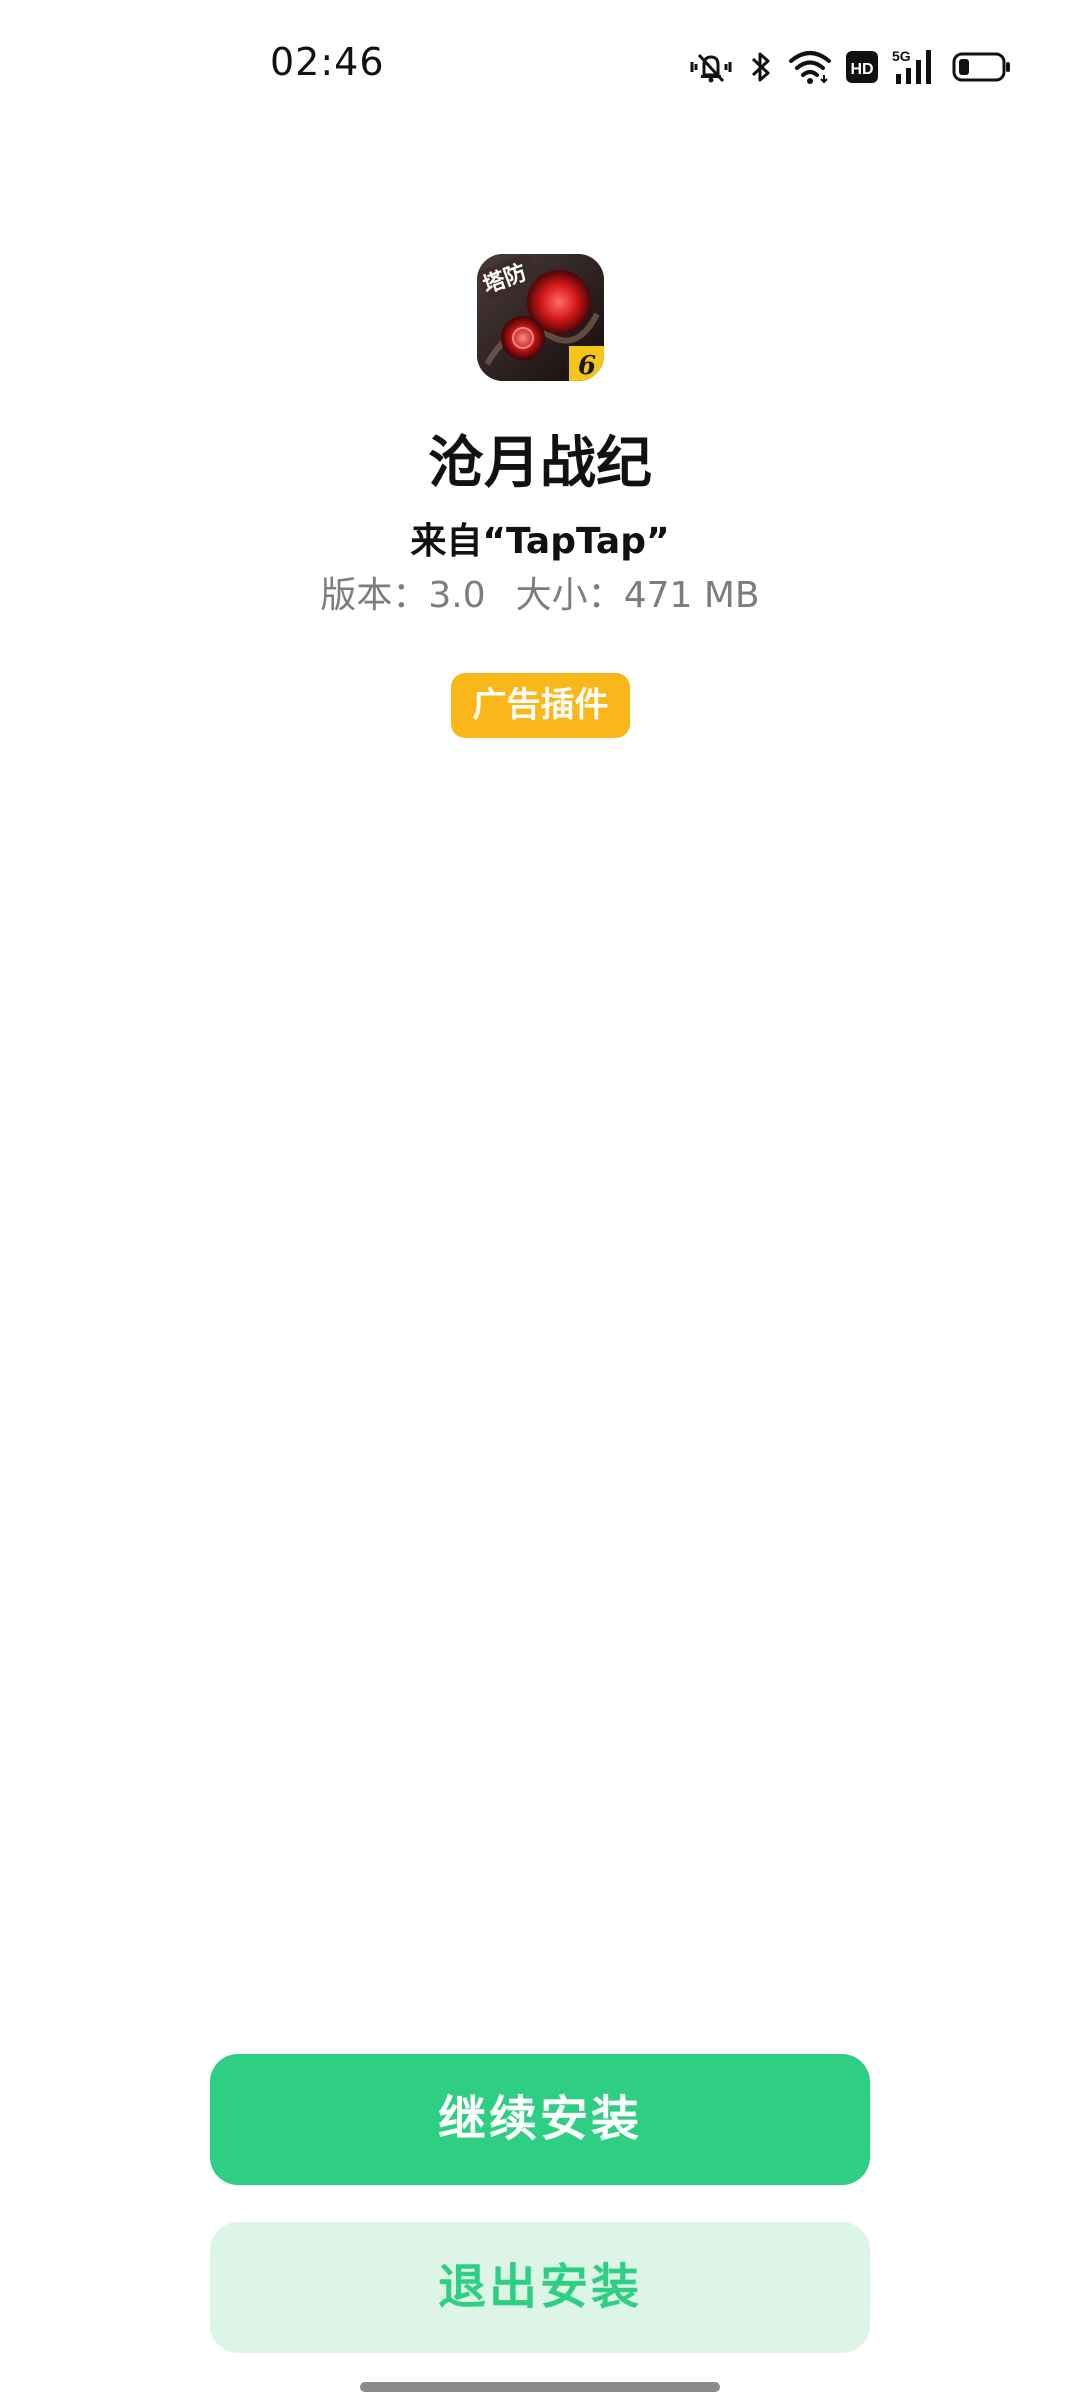 The height and width of the screenshot is (2400, 1080). Describe the element at coordinates (540, 2287) in the screenshot. I see `exit-install-button: 退出安装` at that location.